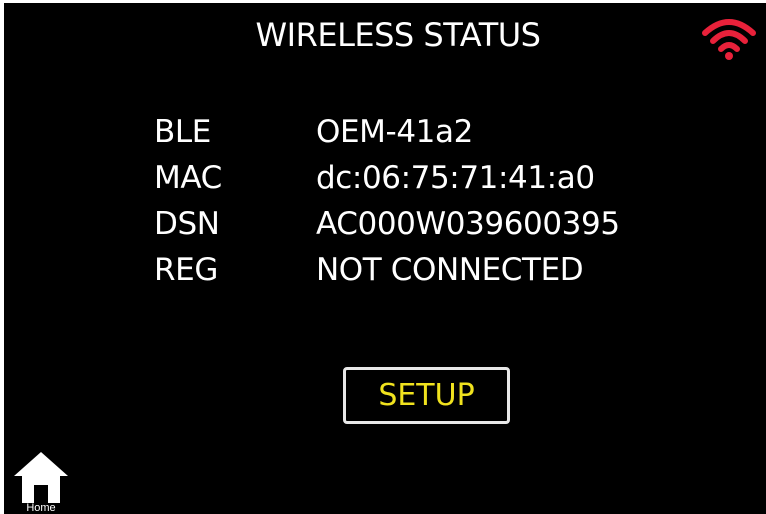 The image size is (766, 514). Describe the element at coordinates (394, 132) in the screenshot. I see `ble-value: OEM-41a2` at that location.